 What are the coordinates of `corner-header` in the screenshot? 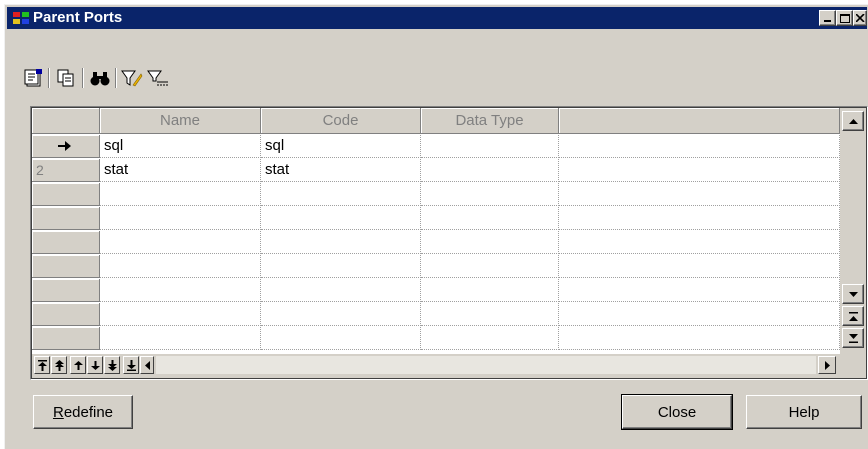 It's located at (66, 121).